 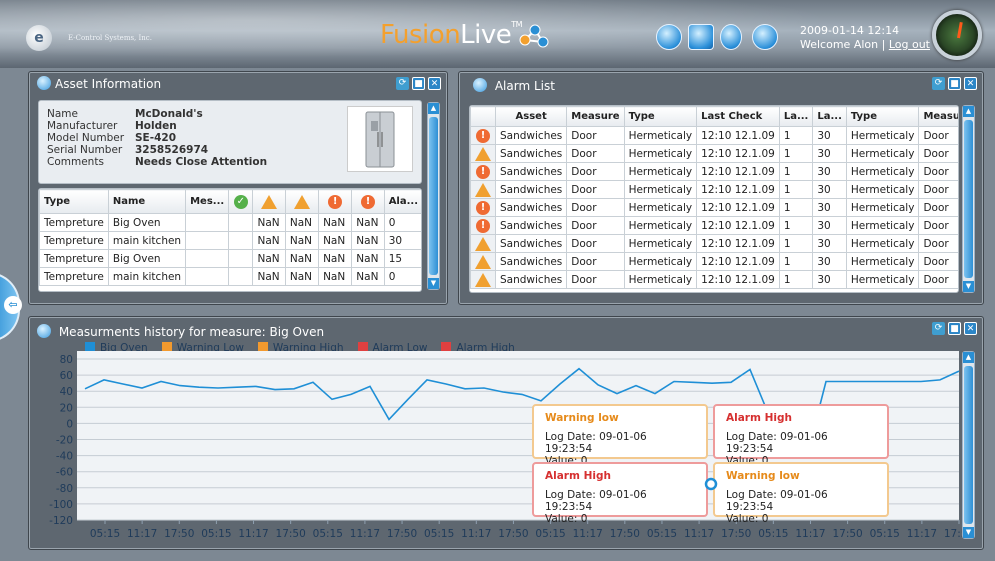 I want to click on asset-field-row: Serial Number 3258526974, so click(x=197, y=150).